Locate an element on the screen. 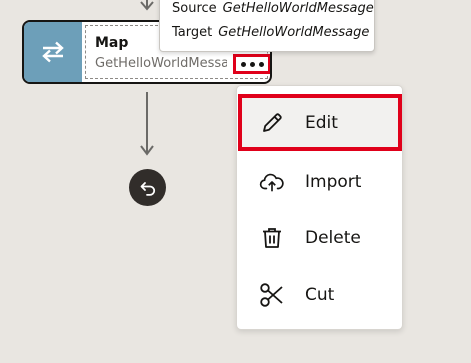  menu-item-label: Cut is located at coordinates (320, 295).